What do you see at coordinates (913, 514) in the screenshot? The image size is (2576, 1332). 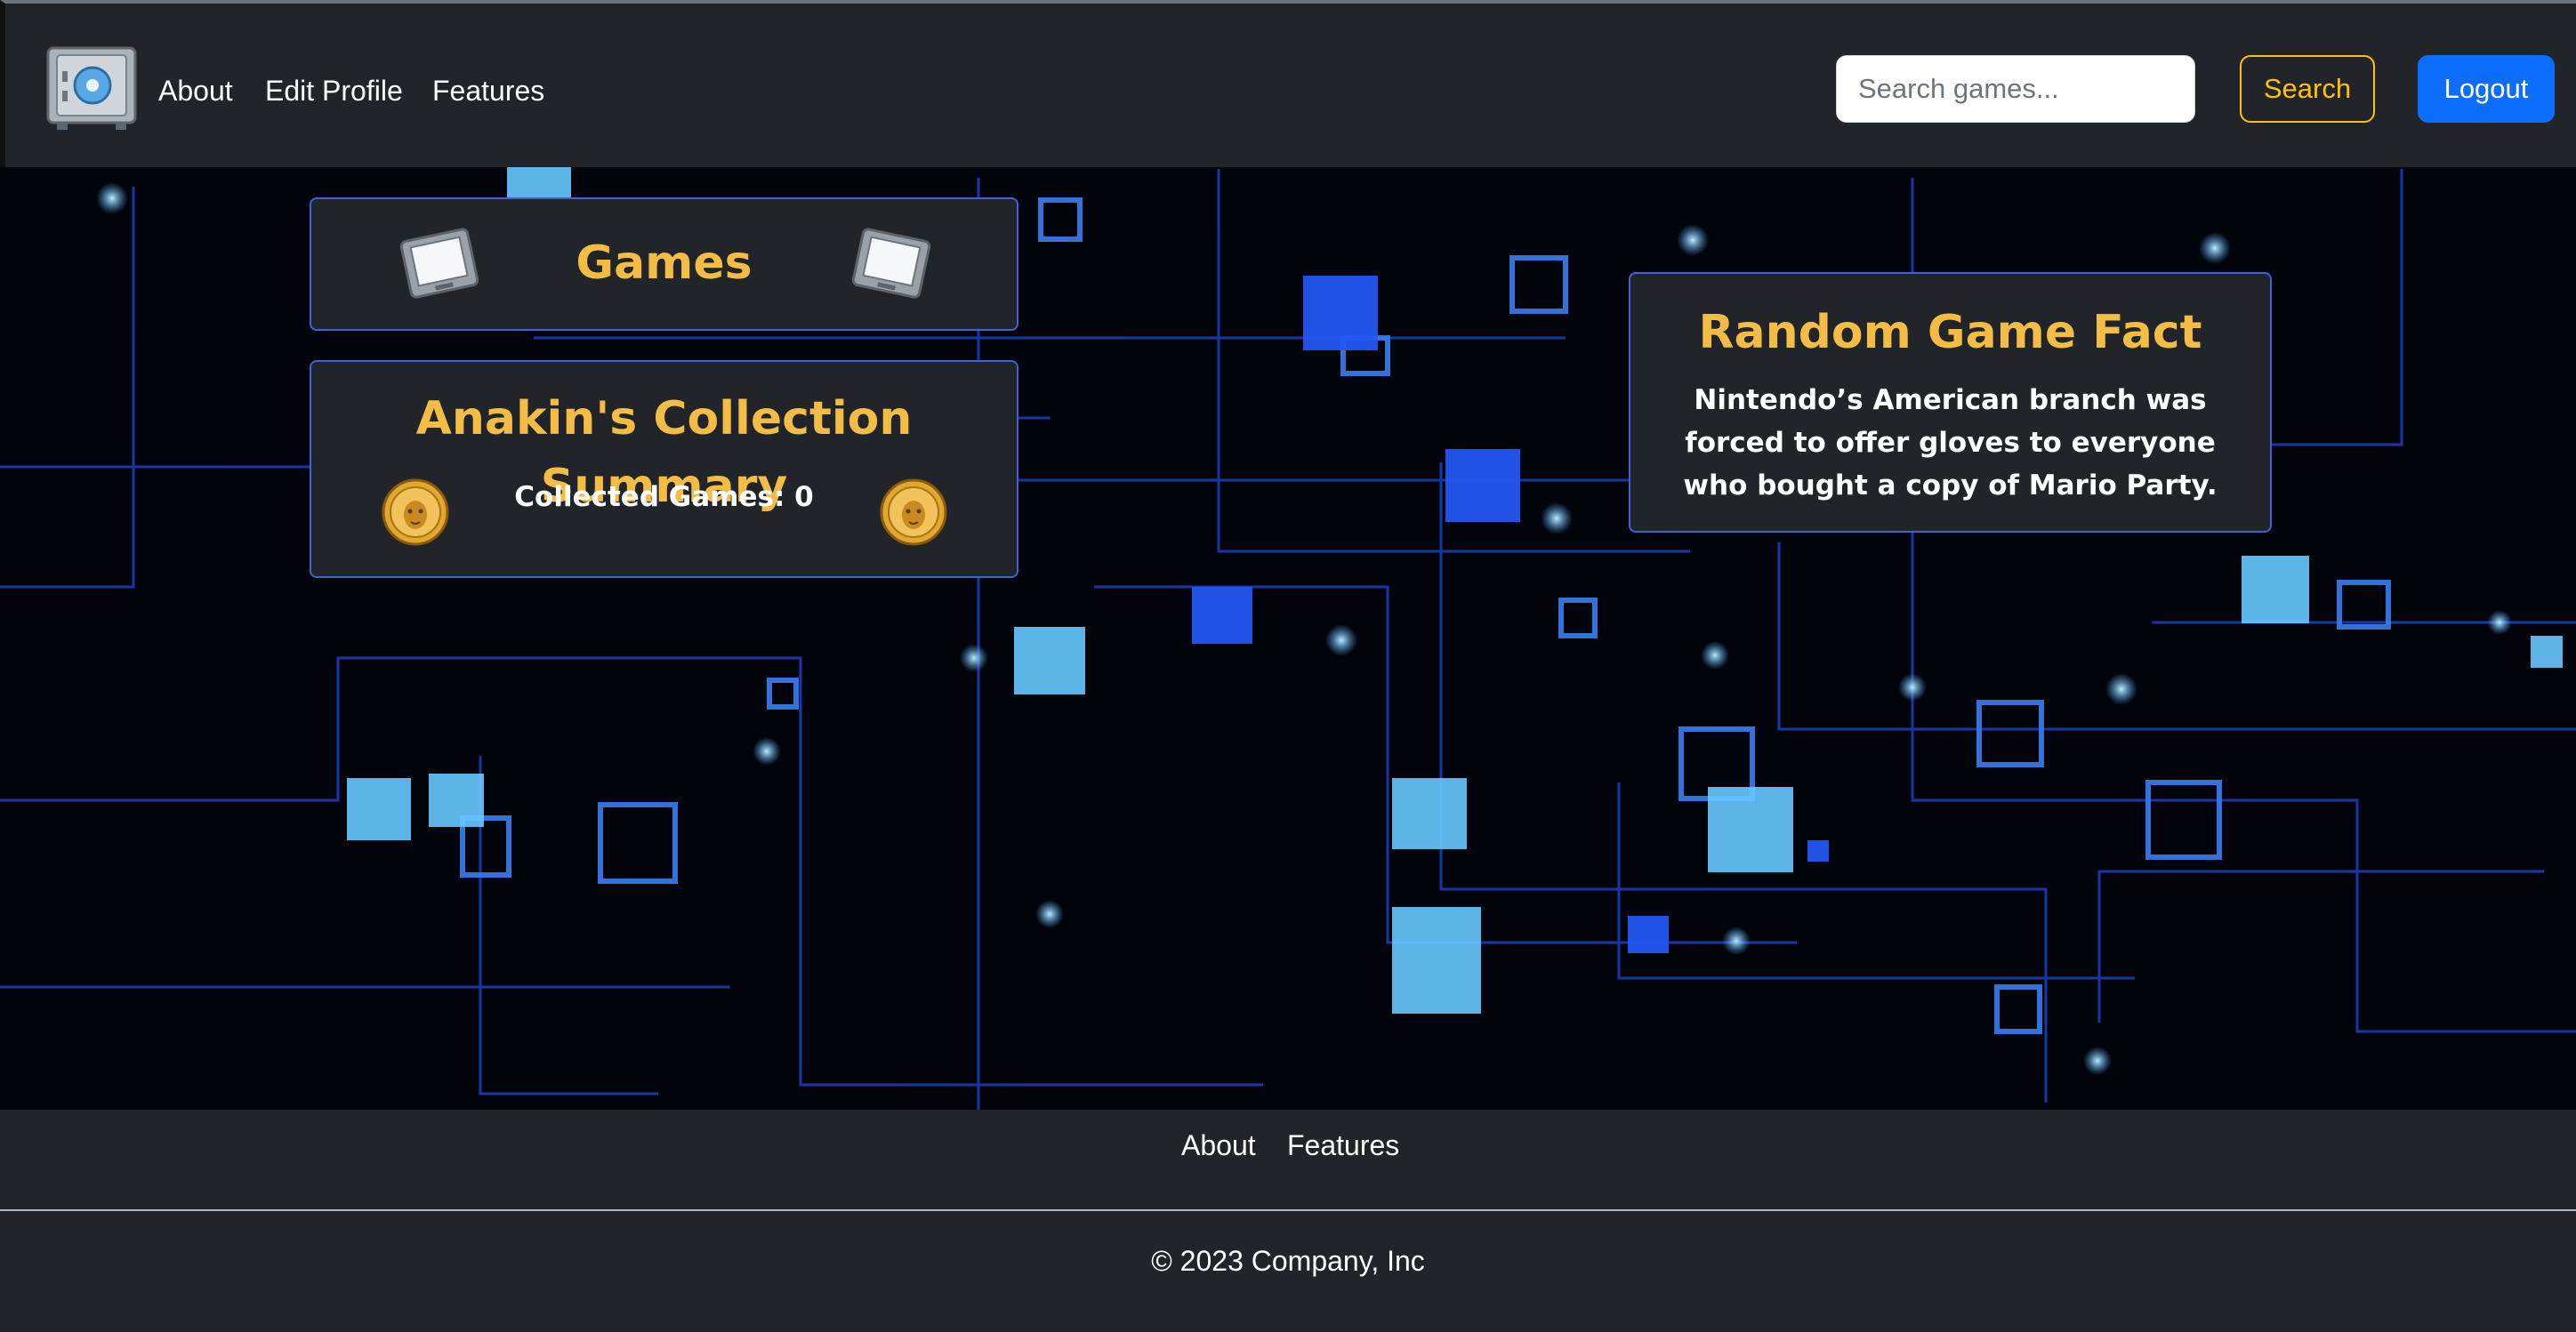 I see `lion-coin-icon` at bounding box center [913, 514].